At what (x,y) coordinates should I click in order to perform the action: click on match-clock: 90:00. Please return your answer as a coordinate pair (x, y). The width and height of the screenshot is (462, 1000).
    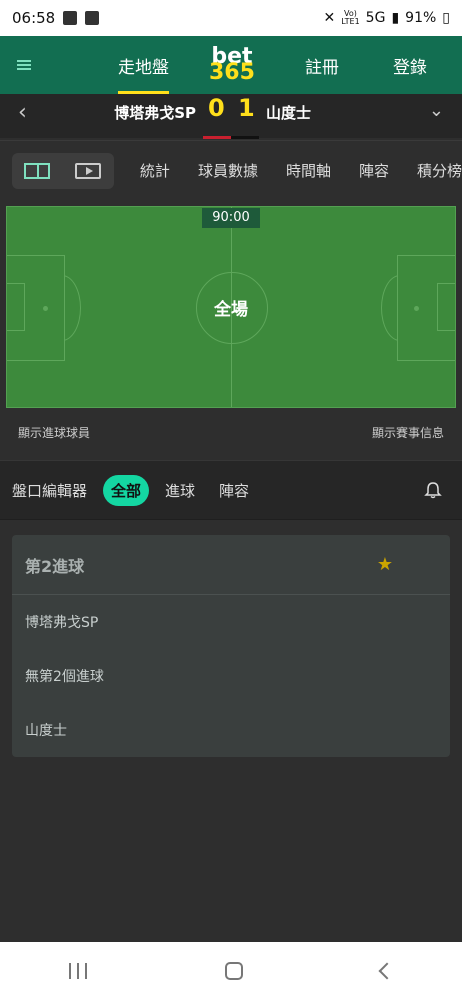
    Looking at the image, I should click on (231, 218).